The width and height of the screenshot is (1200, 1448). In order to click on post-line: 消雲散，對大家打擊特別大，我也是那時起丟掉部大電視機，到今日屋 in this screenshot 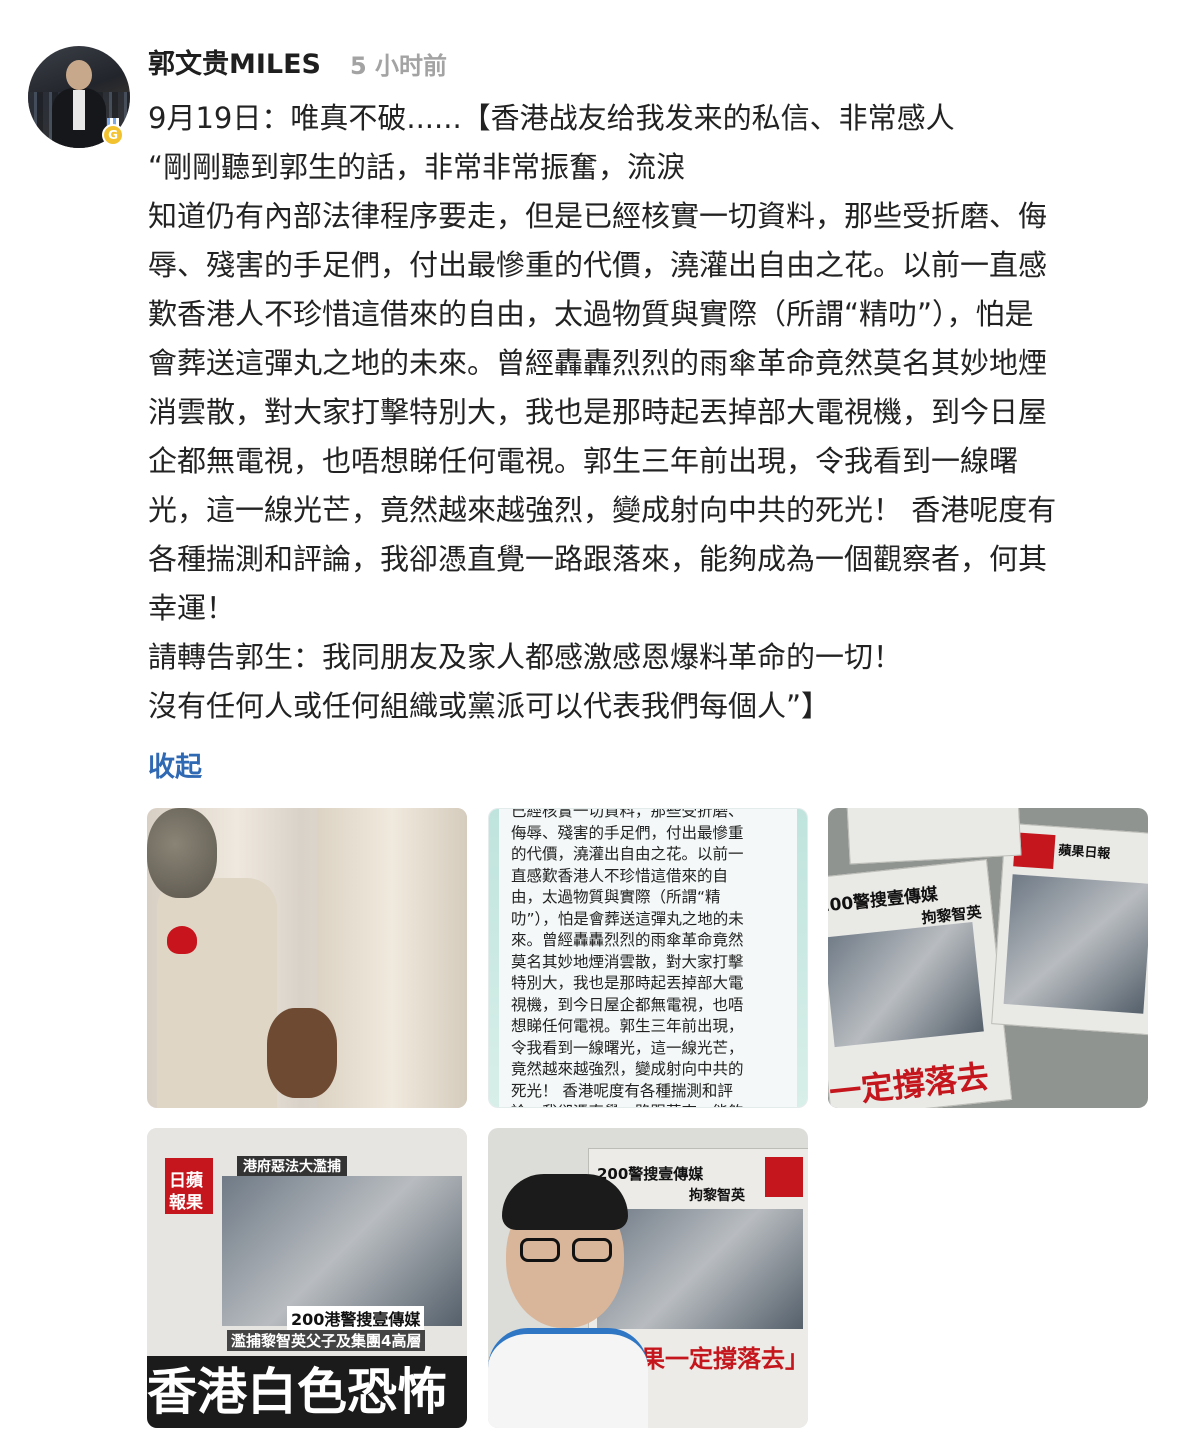, I will do `click(598, 412)`.